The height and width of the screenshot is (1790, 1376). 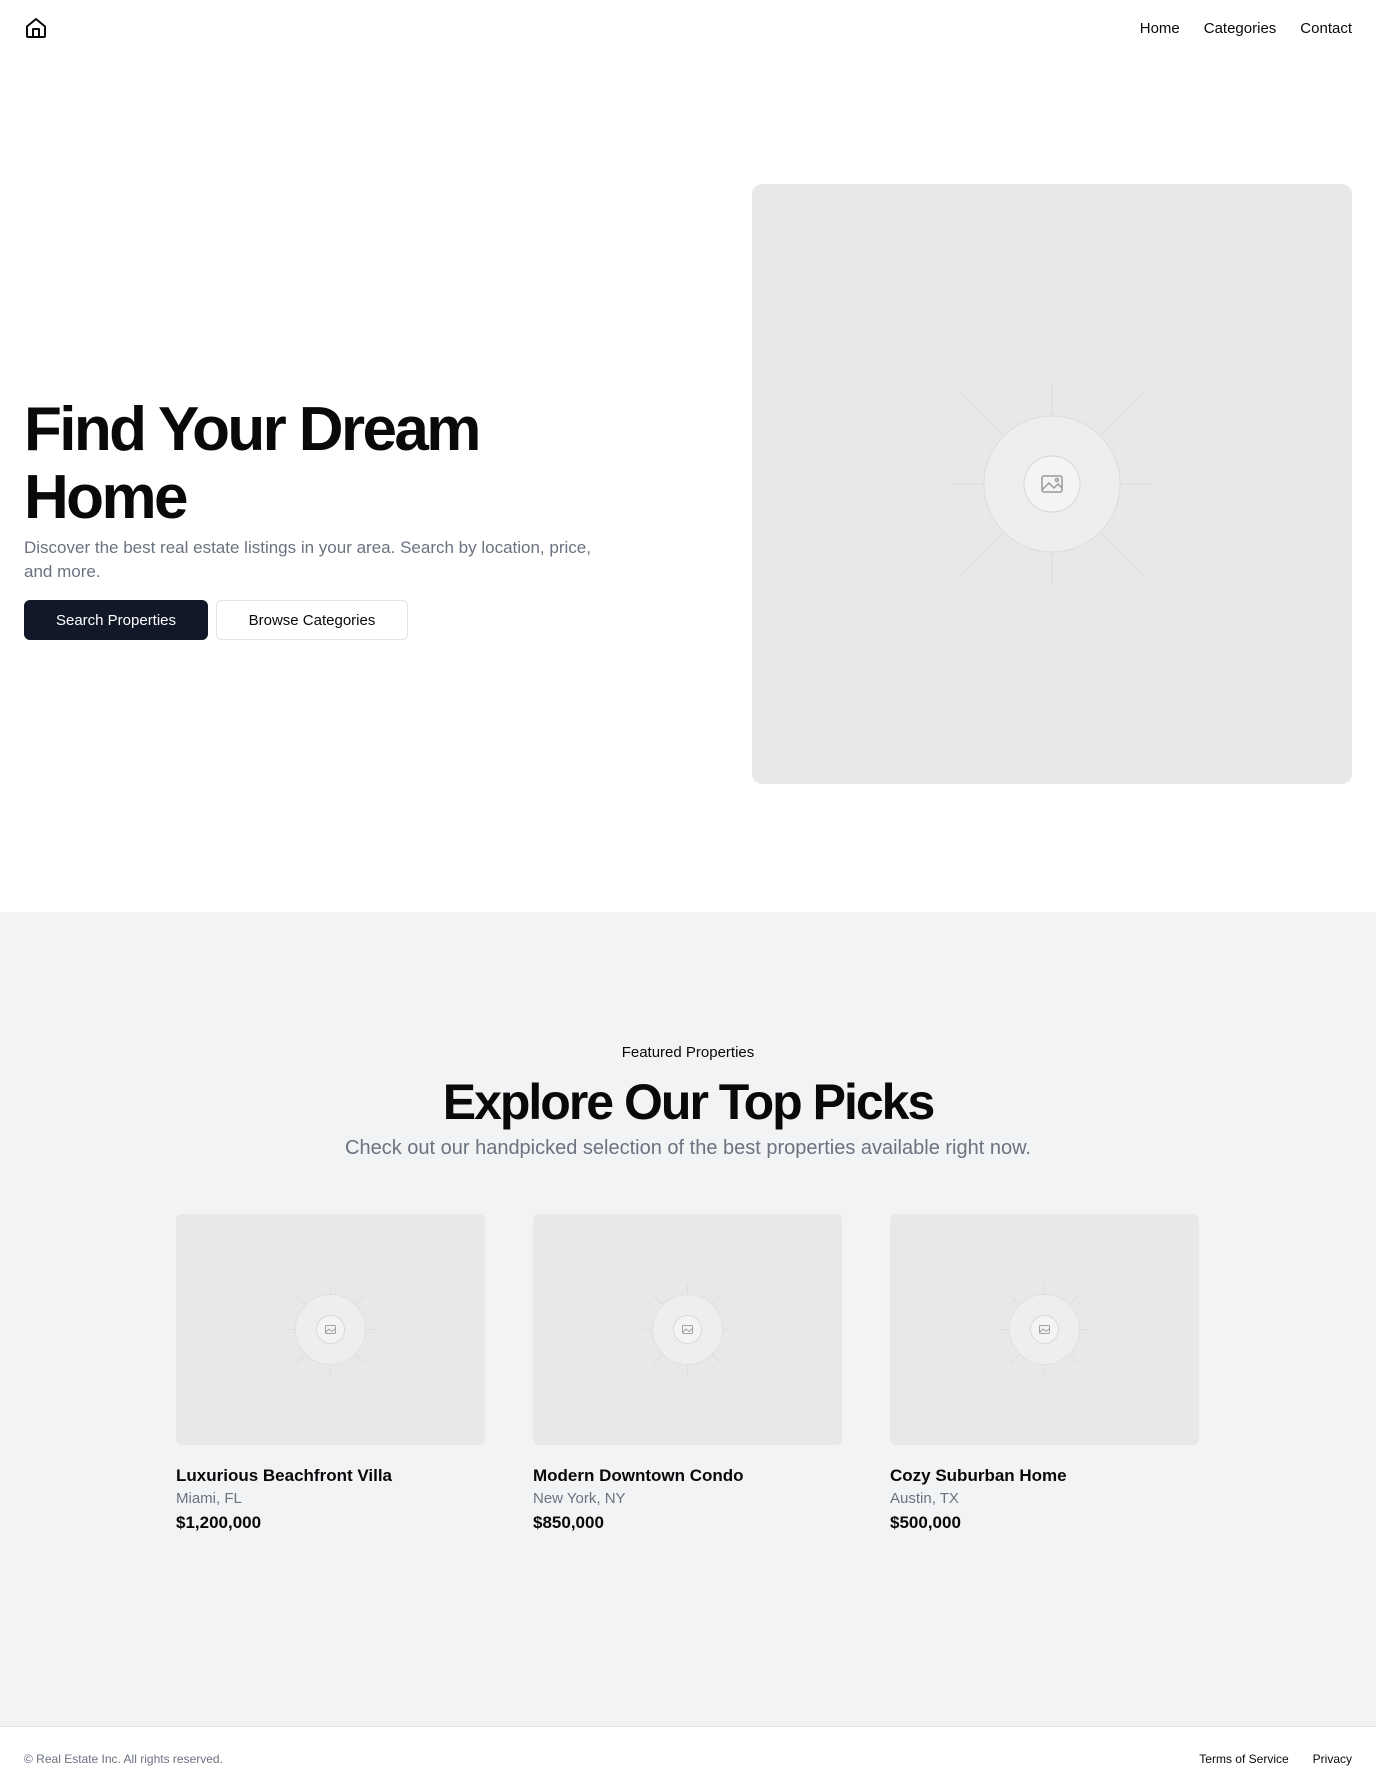 I want to click on copyright-text: © Real Estate Inc. All rights reserved., so click(x=123, y=1758).